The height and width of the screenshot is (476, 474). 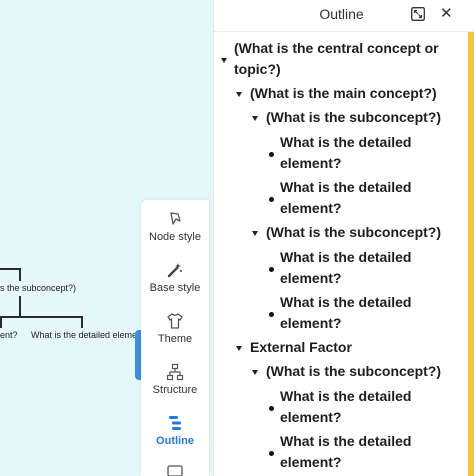 I want to click on panel-title: Outline, so click(x=341, y=14).